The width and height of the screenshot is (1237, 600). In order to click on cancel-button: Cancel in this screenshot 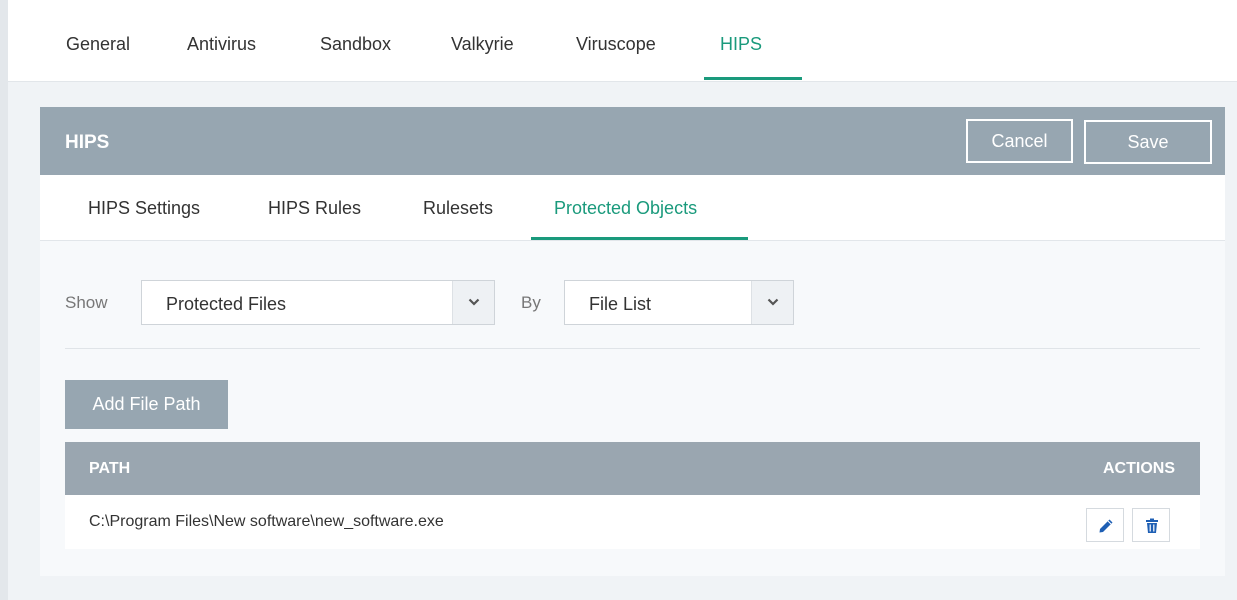, I will do `click(1019, 141)`.